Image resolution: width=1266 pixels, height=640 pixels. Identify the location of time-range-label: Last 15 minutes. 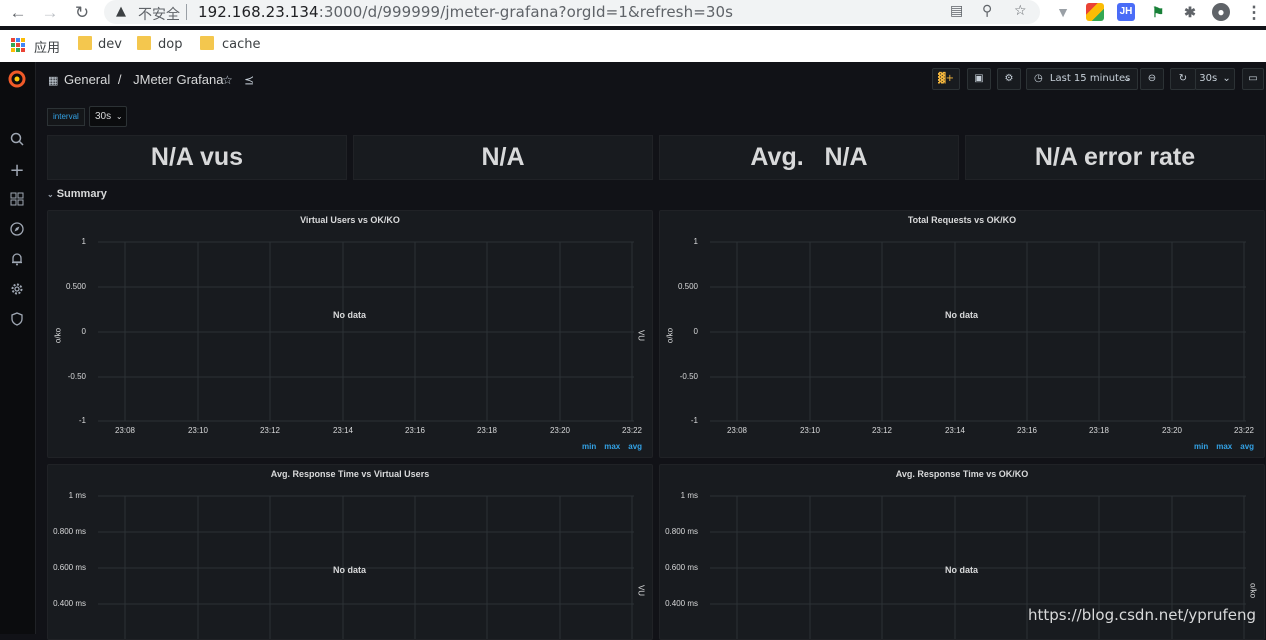
(1090, 78).